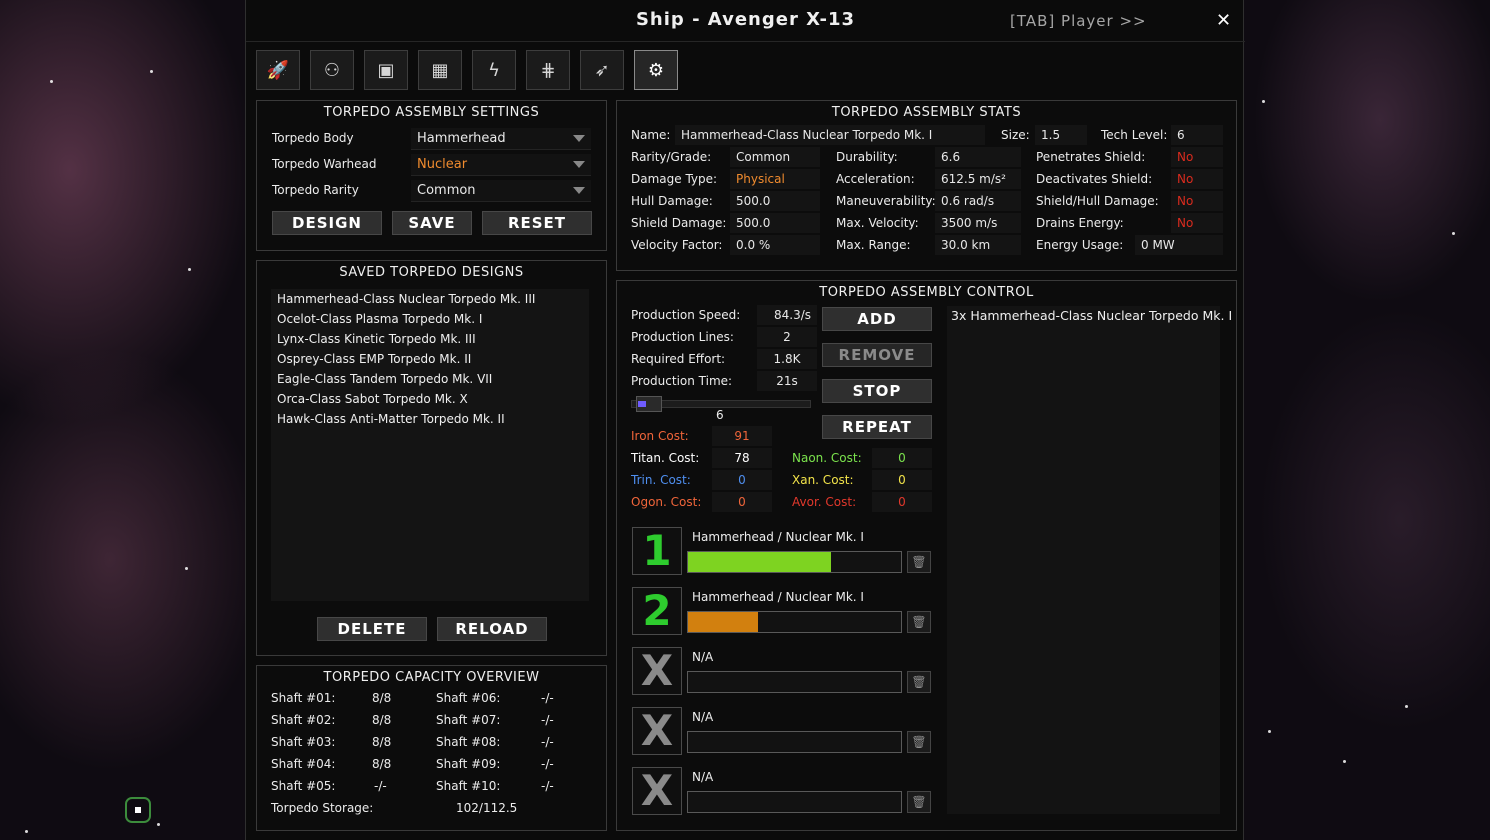 The height and width of the screenshot is (840, 1490). I want to click on cost-label: Trin. Cost:, so click(661, 480).